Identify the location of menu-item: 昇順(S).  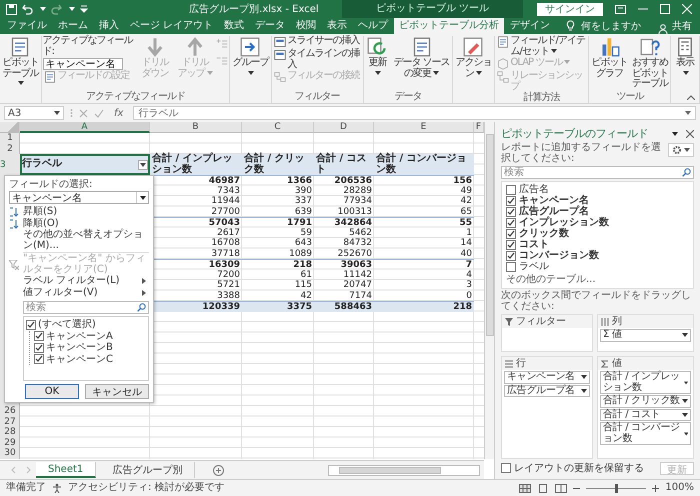
(79, 212).